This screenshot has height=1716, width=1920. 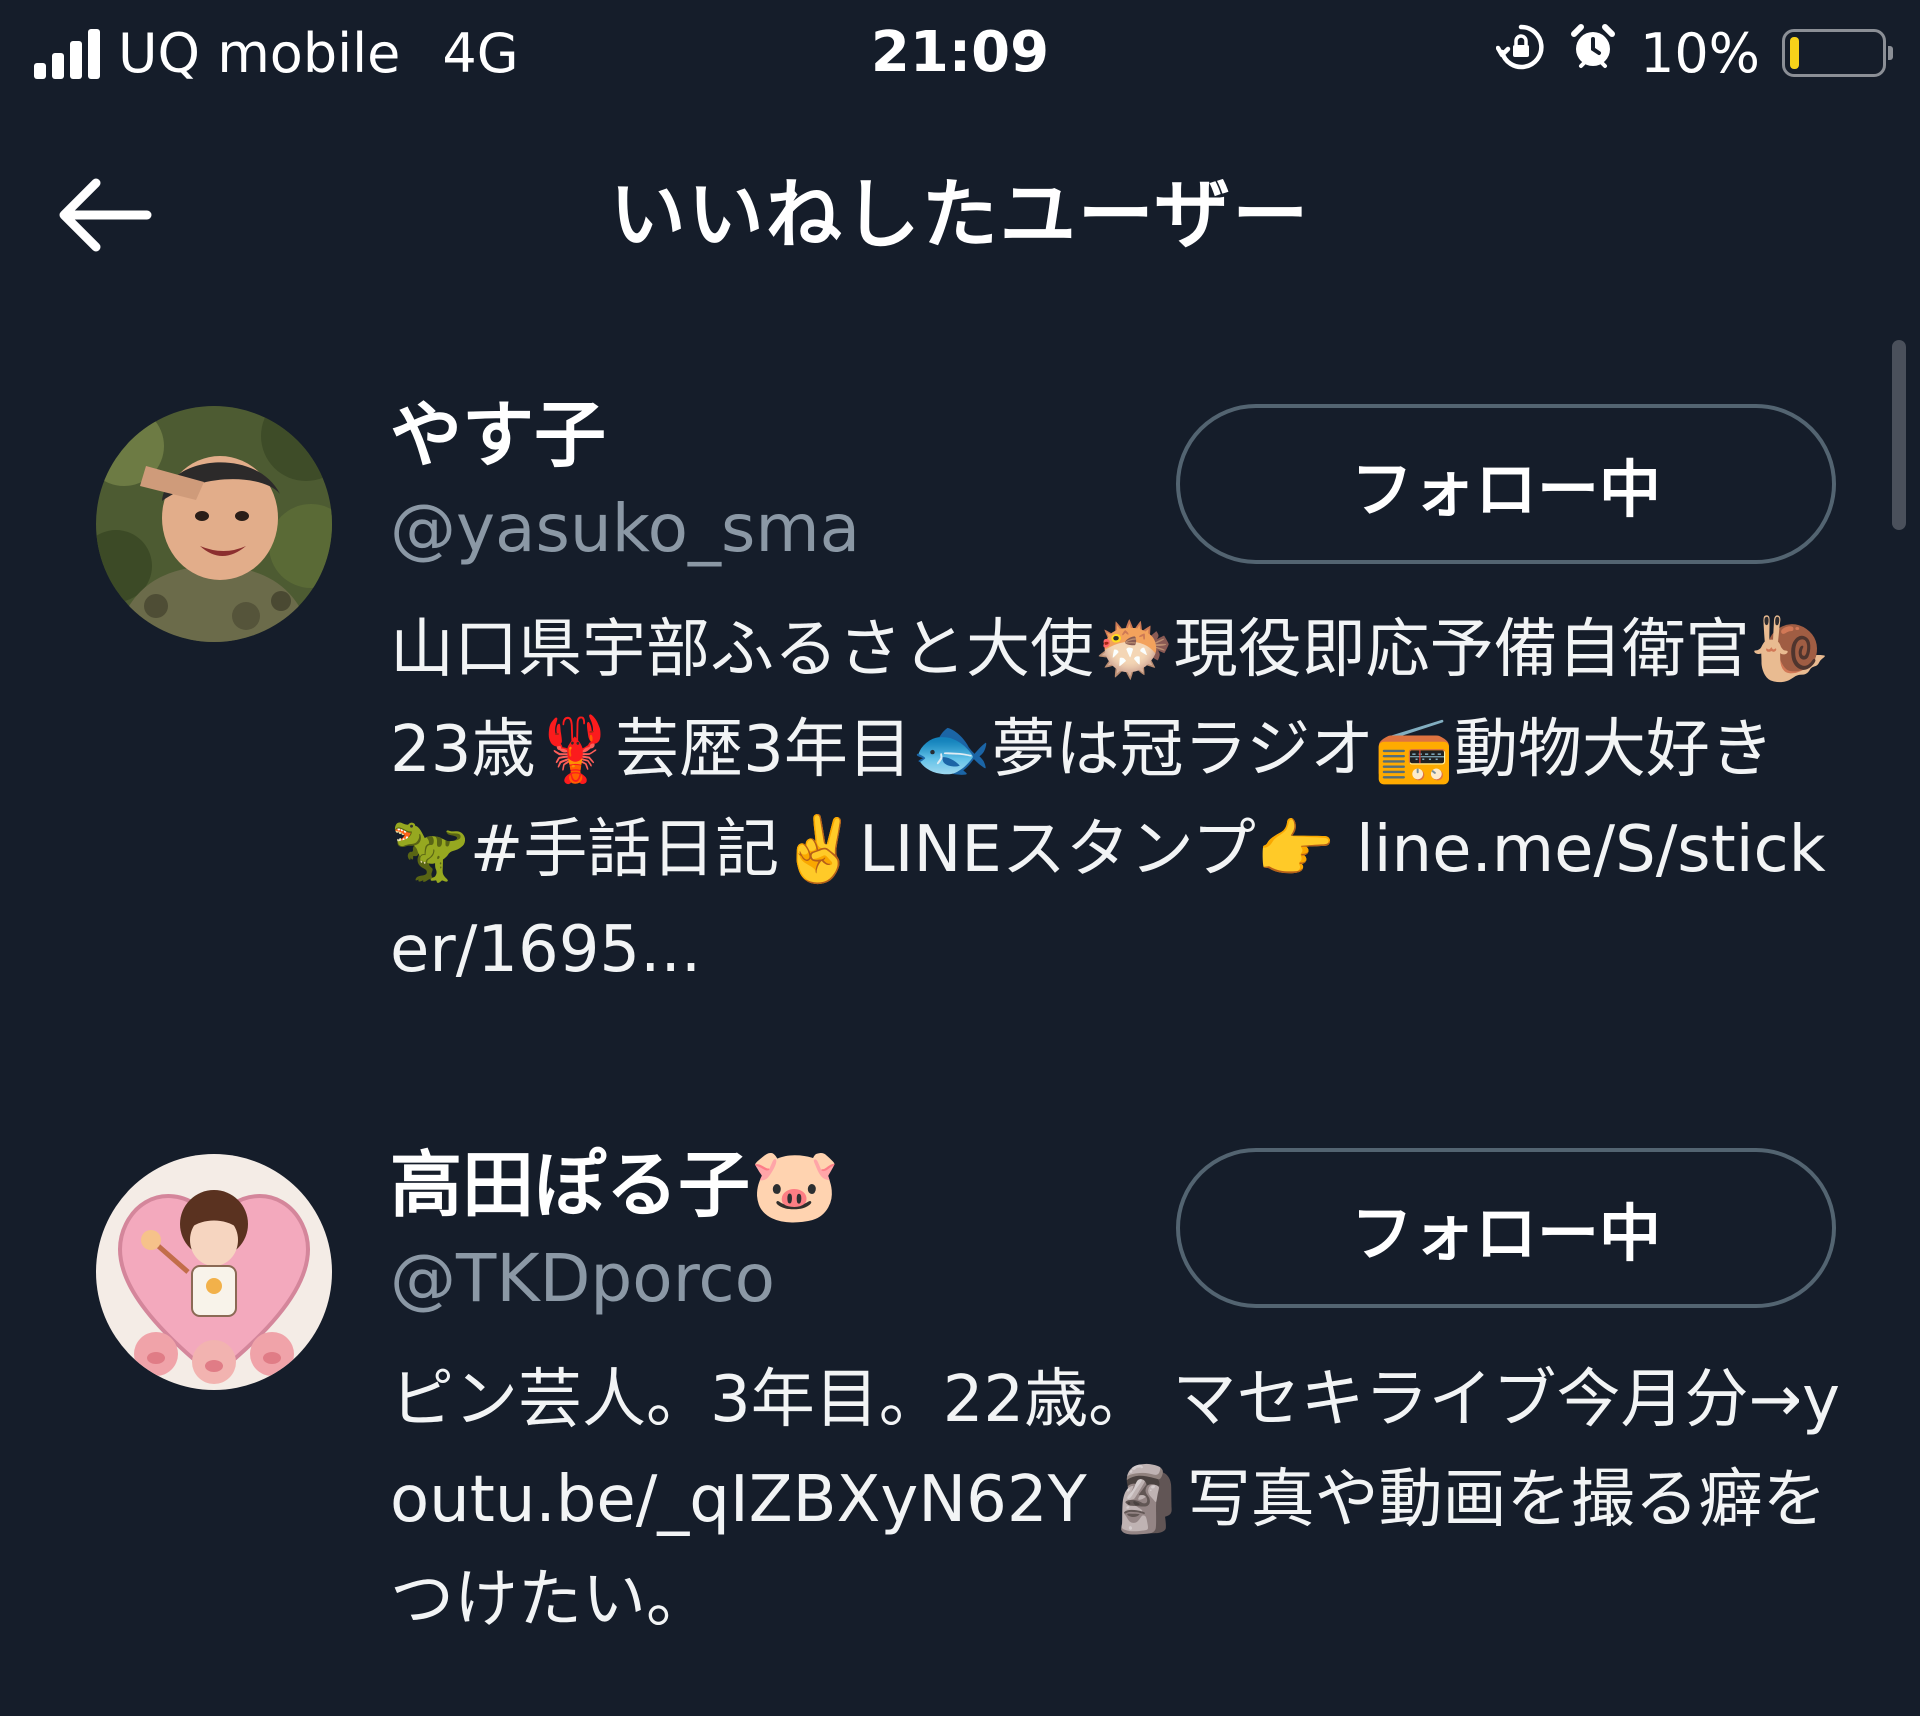 I want to click on status-right: 10%, so click(x=1694, y=53).